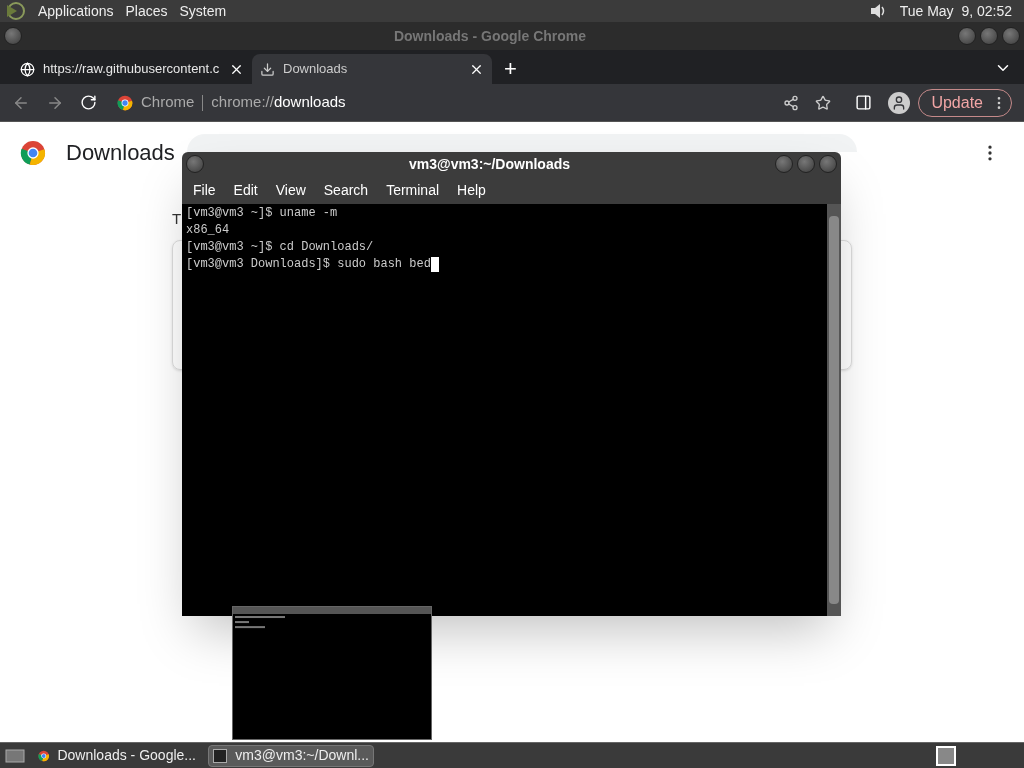 Image resolution: width=1024 pixels, height=768 pixels. Describe the element at coordinates (372, 69) in the screenshot. I see `browser-tab: Downloads` at that location.